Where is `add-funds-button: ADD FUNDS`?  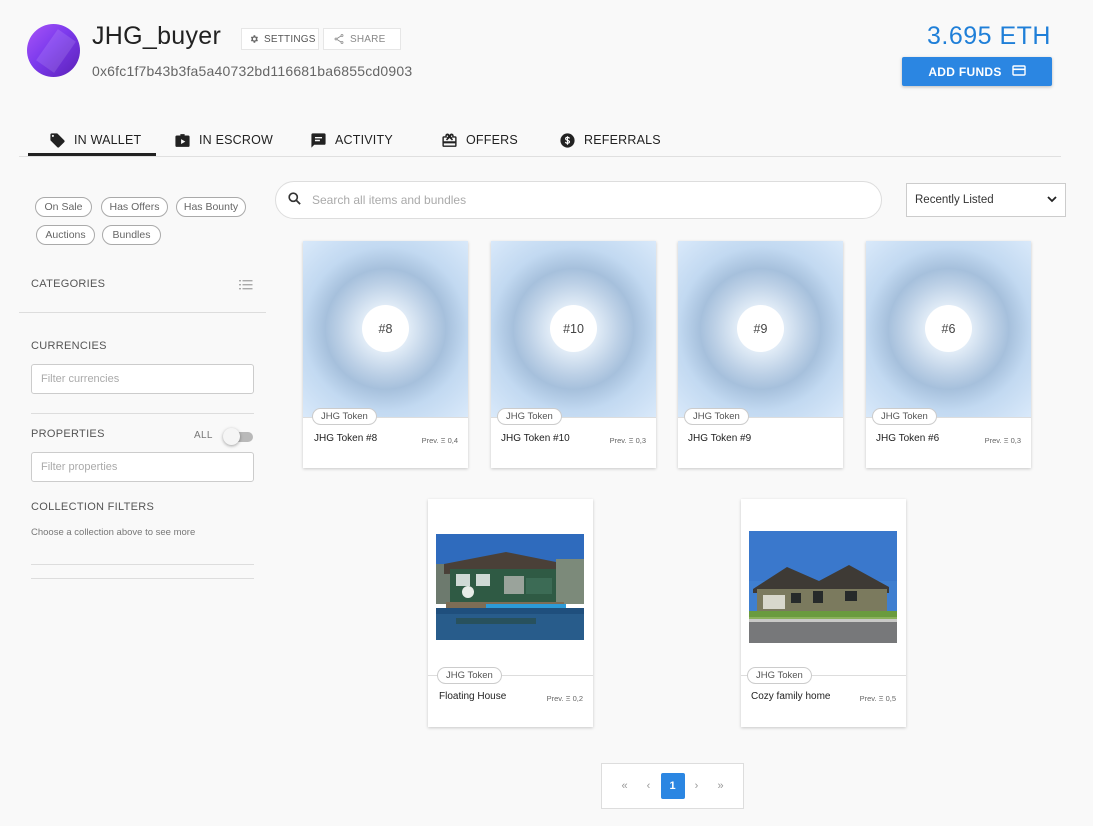 add-funds-button: ADD FUNDS is located at coordinates (977, 71).